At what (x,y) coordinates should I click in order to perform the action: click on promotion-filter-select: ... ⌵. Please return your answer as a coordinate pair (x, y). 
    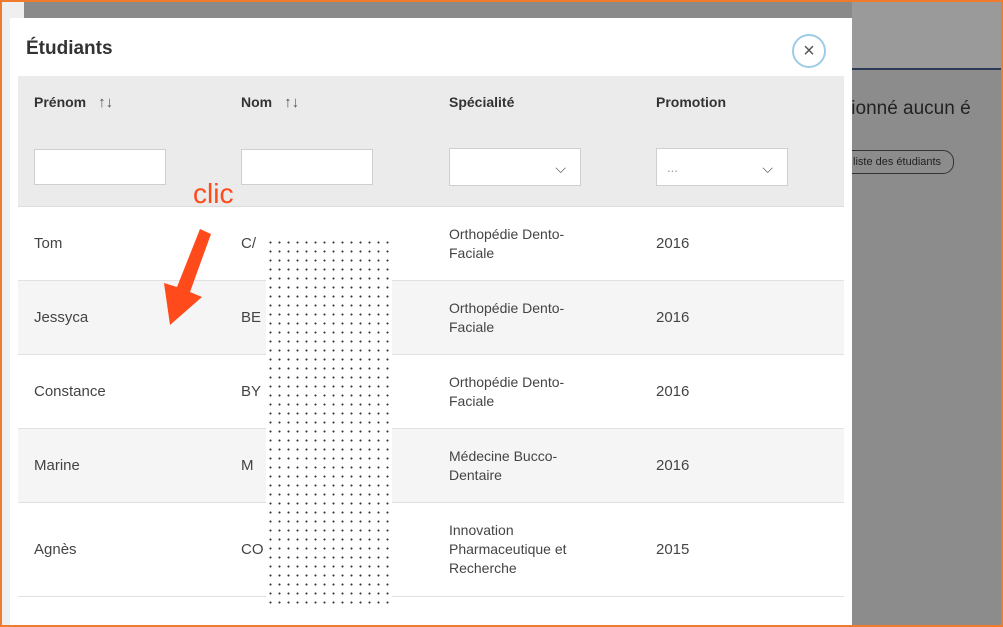
    Looking at the image, I should click on (722, 167).